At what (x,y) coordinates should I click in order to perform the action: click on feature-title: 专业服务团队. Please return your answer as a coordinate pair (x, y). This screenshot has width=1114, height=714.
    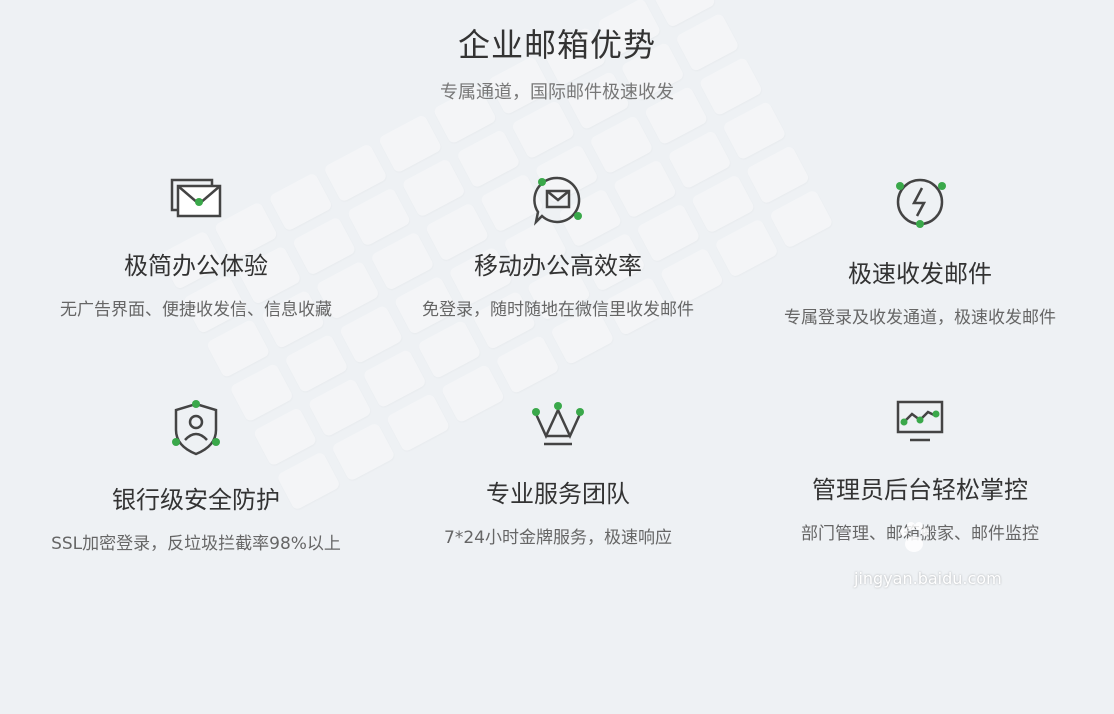
    Looking at the image, I should click on (558, 494).